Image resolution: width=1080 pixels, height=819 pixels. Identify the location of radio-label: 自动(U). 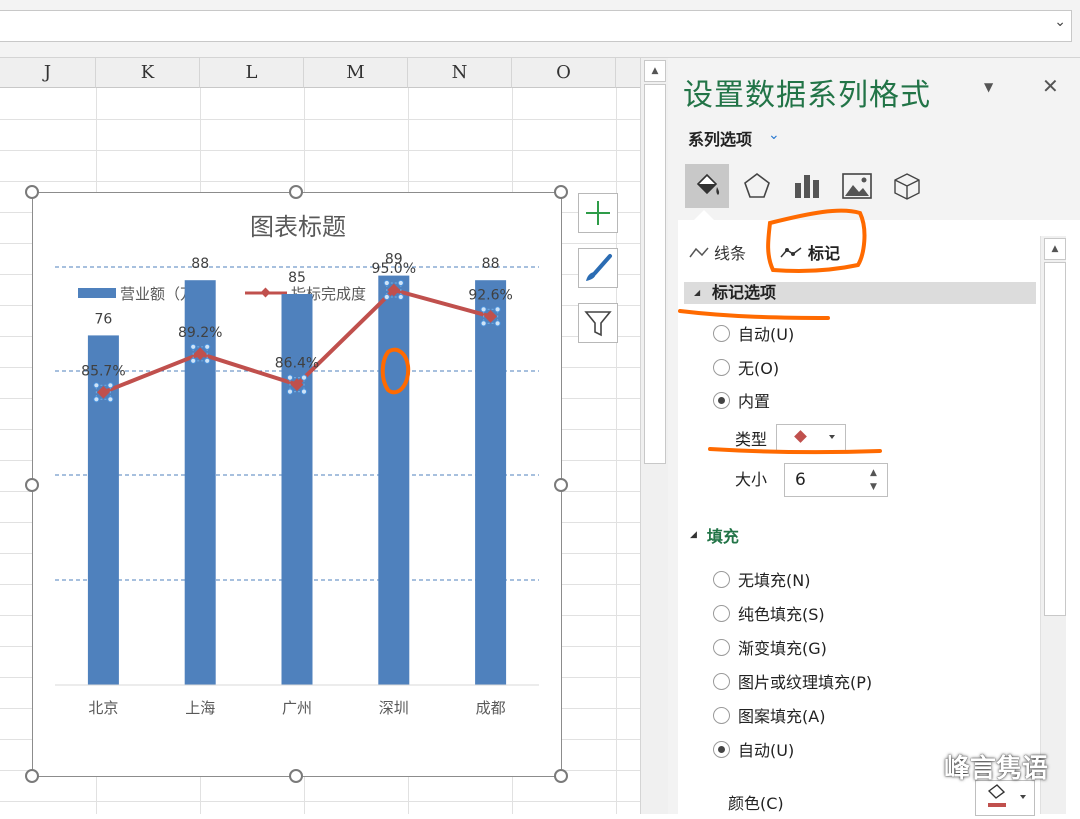
(766, 334).